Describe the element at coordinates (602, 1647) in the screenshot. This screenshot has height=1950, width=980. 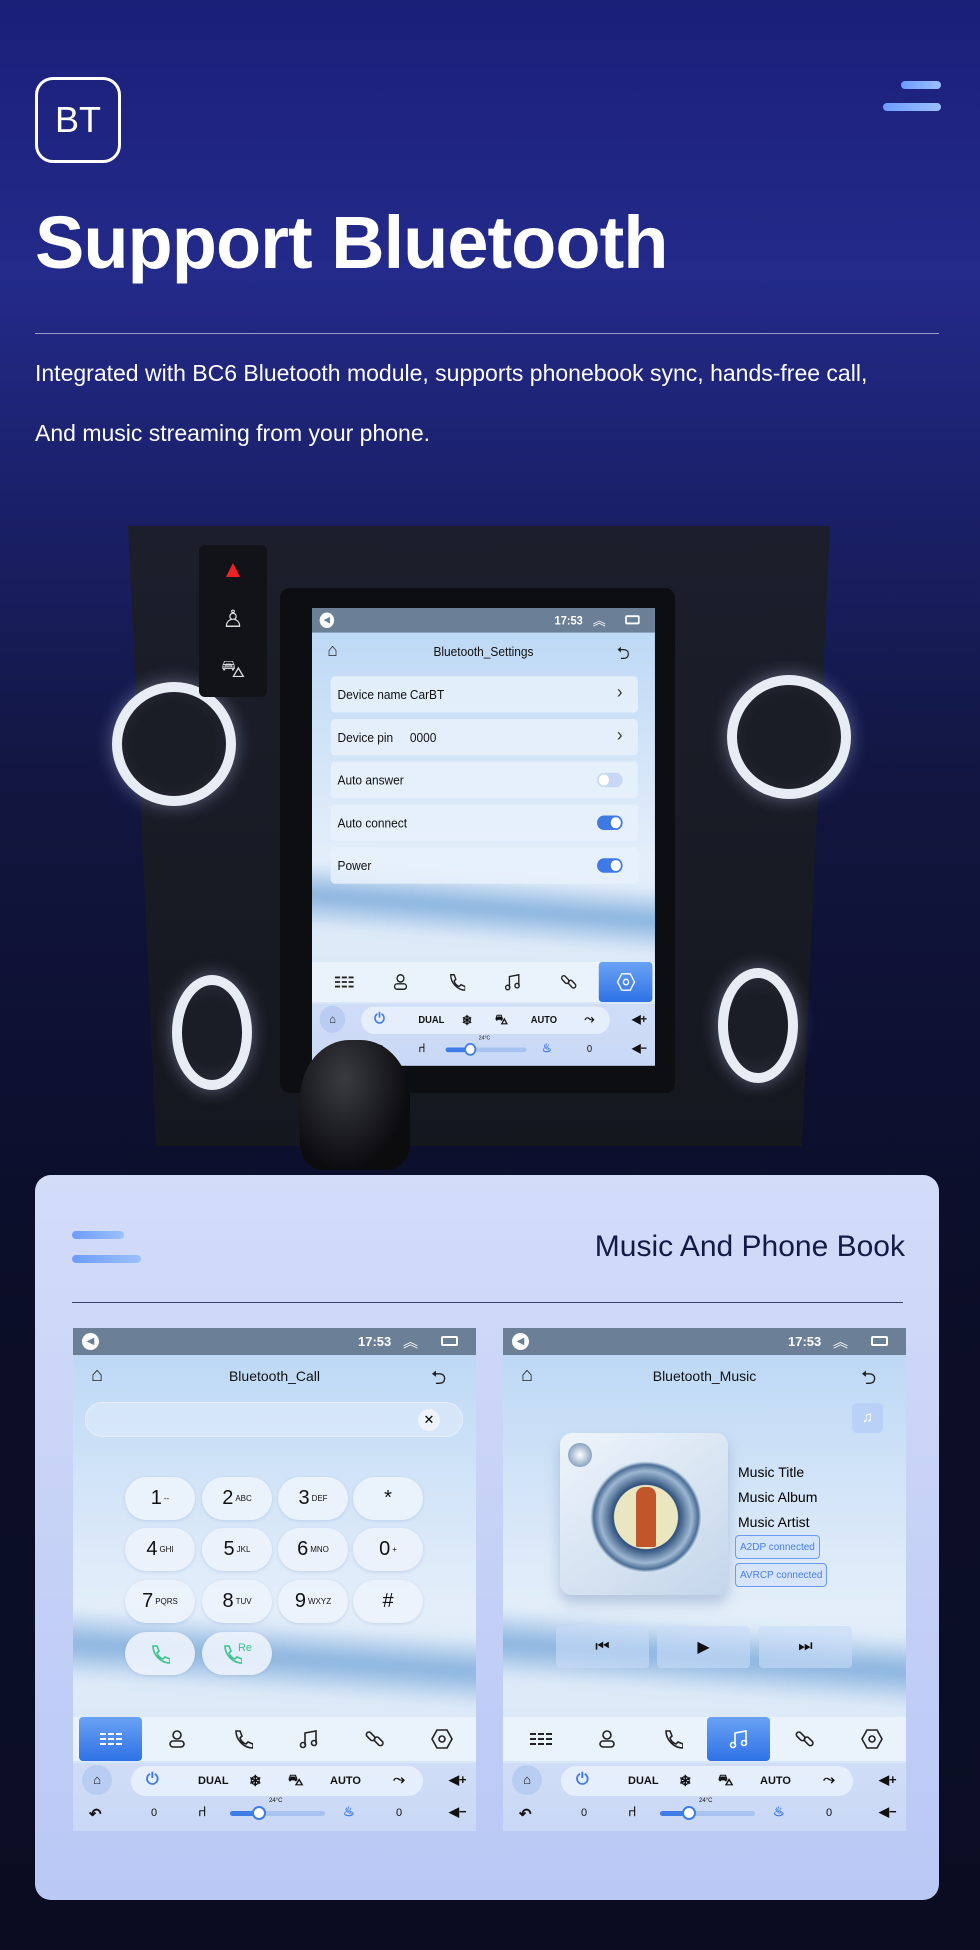
I see `previous-track-button: ⏮` at that location.